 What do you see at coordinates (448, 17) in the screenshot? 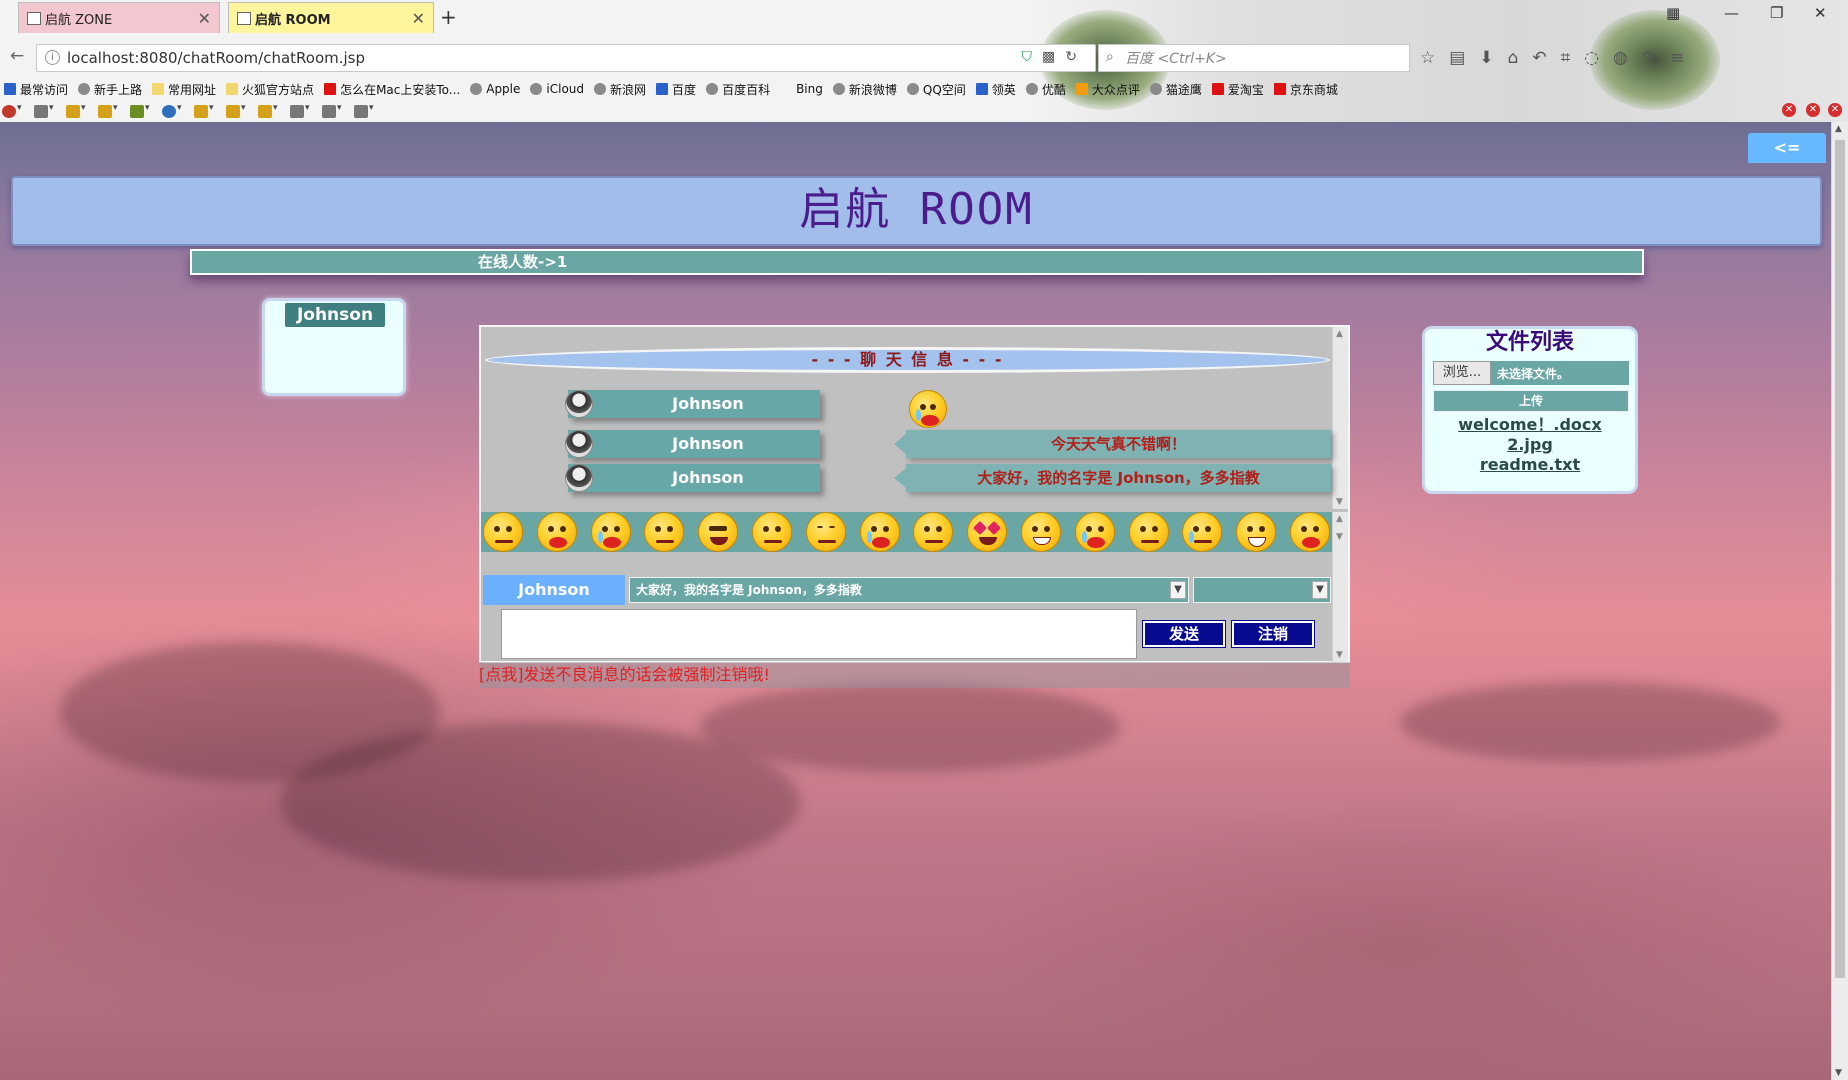
I see `new-tab-icon: +` at bounding box center [448, 17].